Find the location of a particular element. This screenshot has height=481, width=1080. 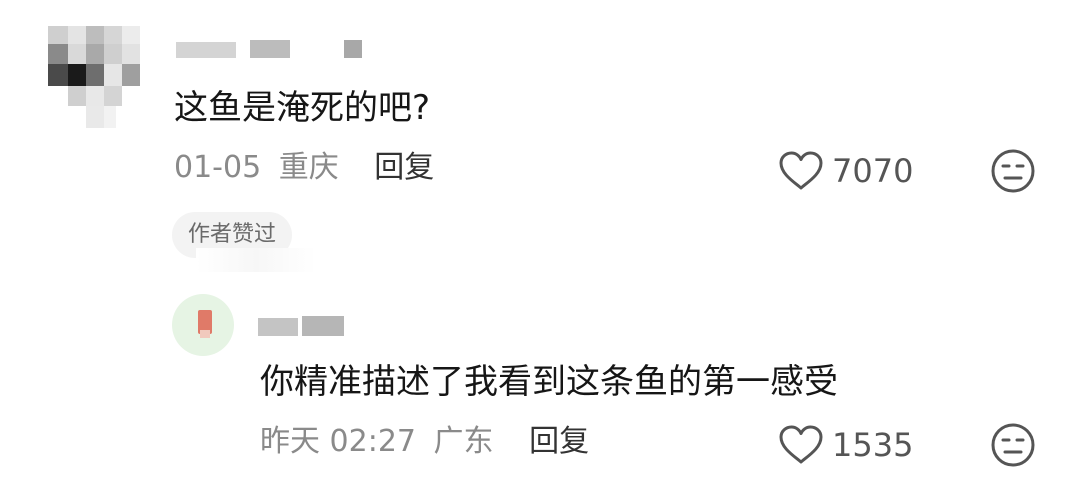

commenter-avatar-pixelated is located at coordinates (94, 77).